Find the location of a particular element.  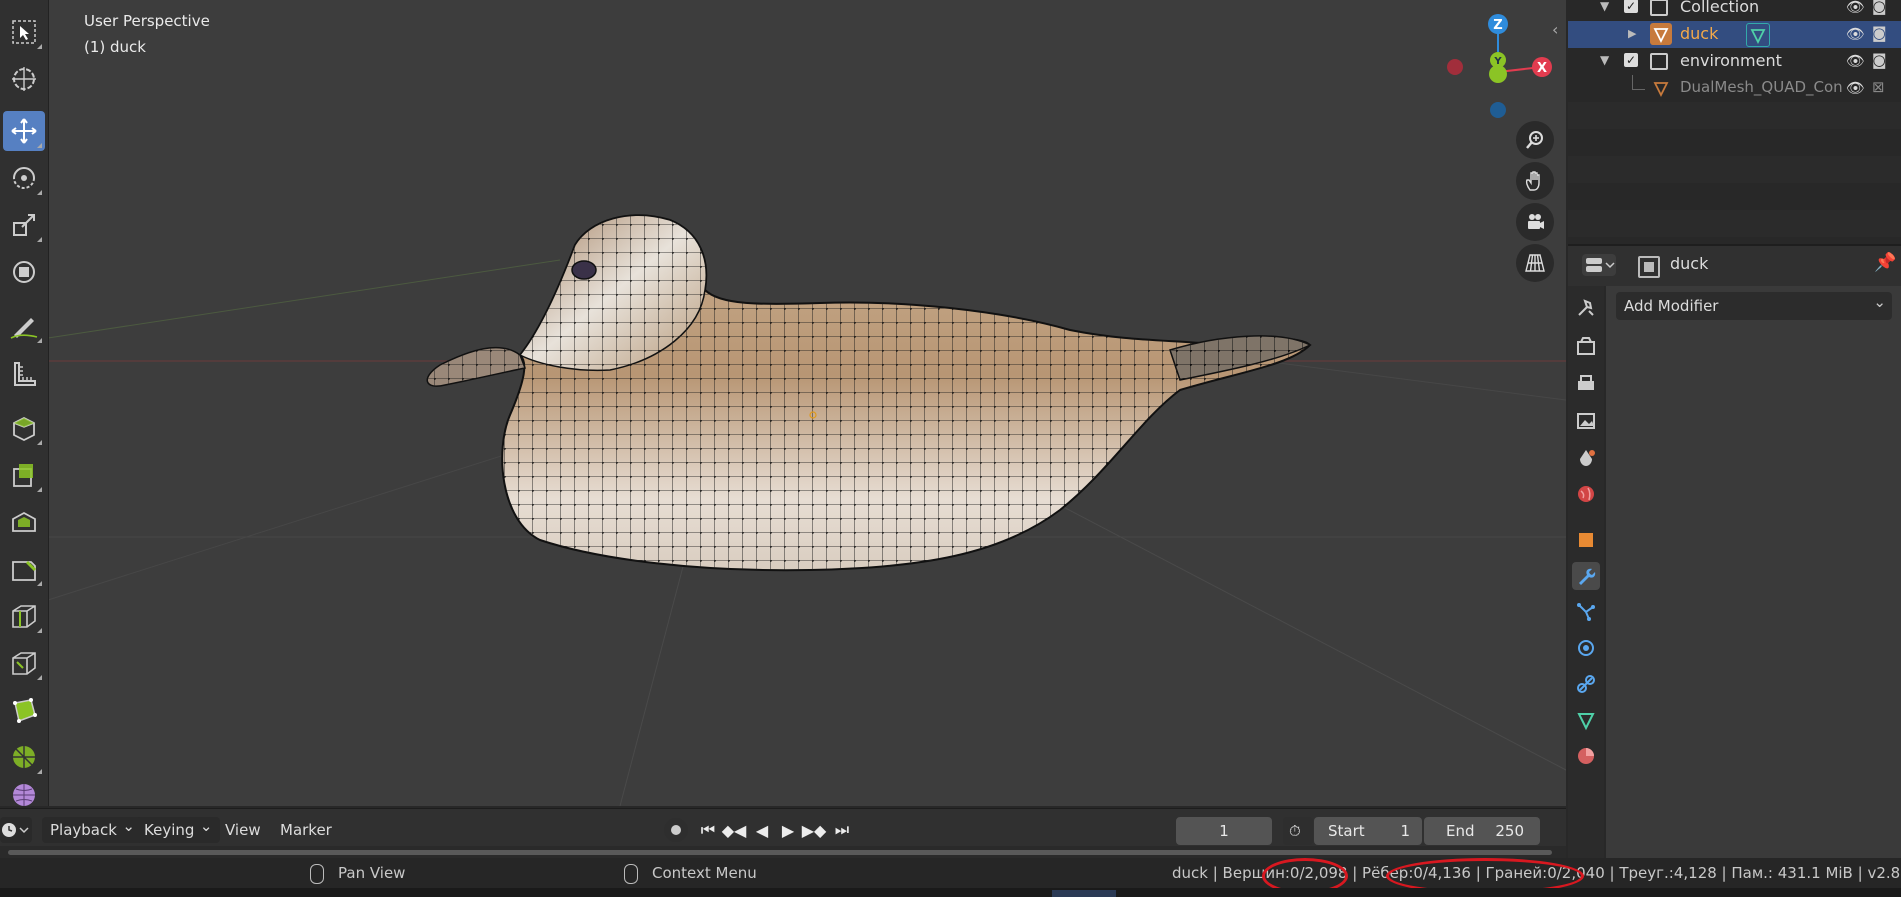

rotate-tool is located at coordinates (24, 178).